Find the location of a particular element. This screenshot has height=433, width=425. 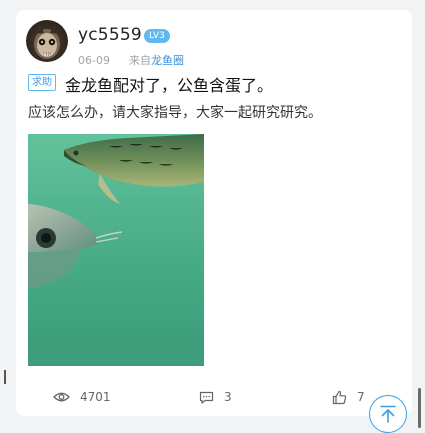

source-prefix: 来自 is located at coordinates (139, 60).